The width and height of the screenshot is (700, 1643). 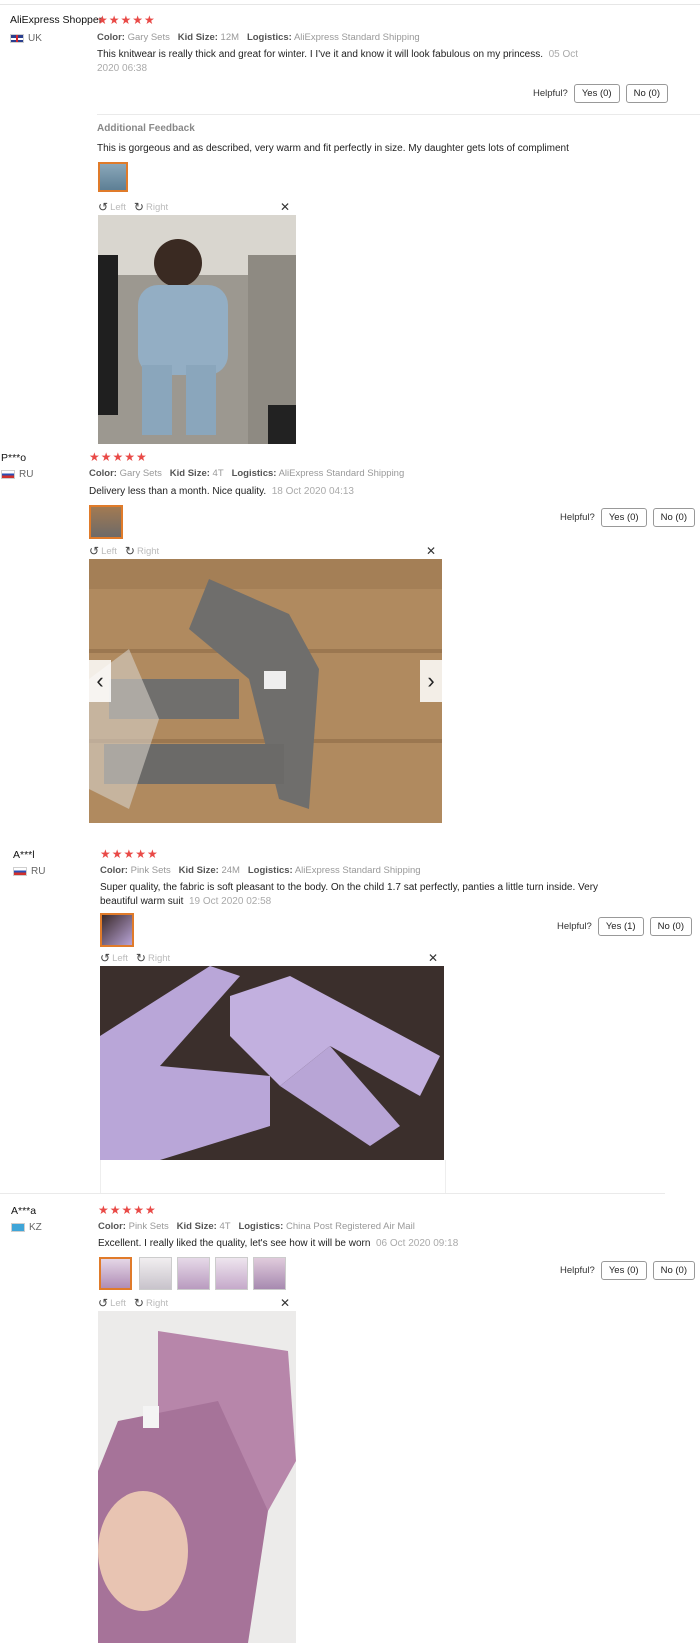 I want to click on reviewer-country: KZ, so click(x=26, y=1227).